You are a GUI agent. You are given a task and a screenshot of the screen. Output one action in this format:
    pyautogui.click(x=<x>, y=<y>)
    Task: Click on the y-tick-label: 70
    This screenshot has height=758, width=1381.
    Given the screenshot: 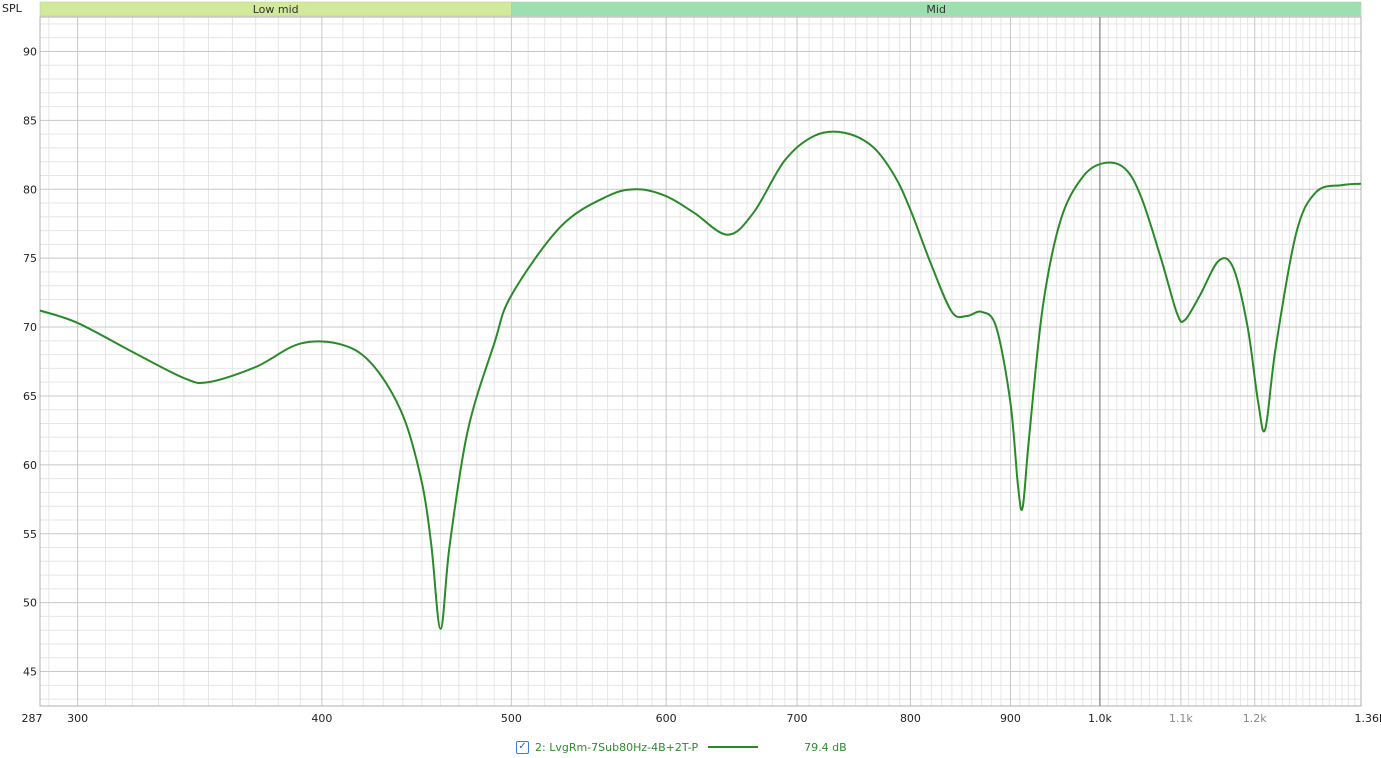 What is the action you would take?
    pyautogui.click(x=30, y=327)
    